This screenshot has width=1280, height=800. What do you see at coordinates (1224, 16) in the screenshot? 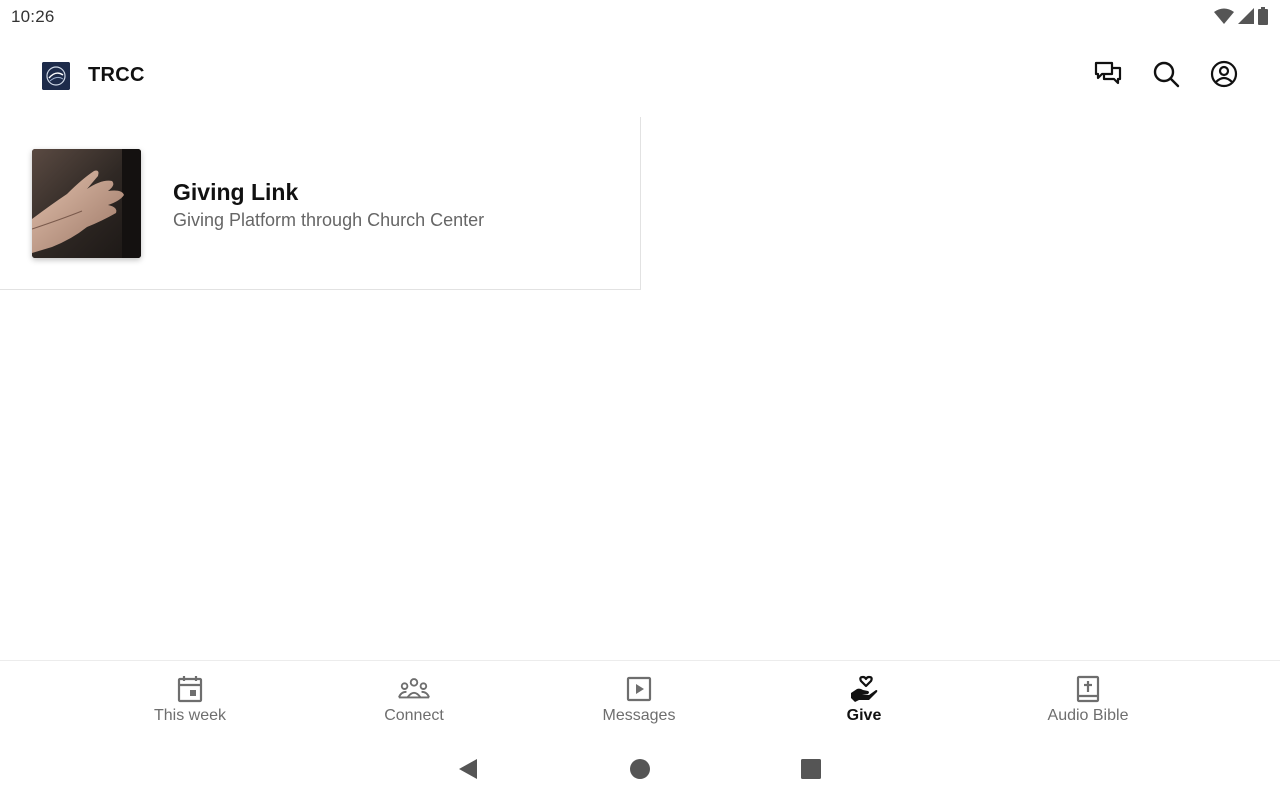
I see `wifi-icon` at bounding box center [1224, 16].